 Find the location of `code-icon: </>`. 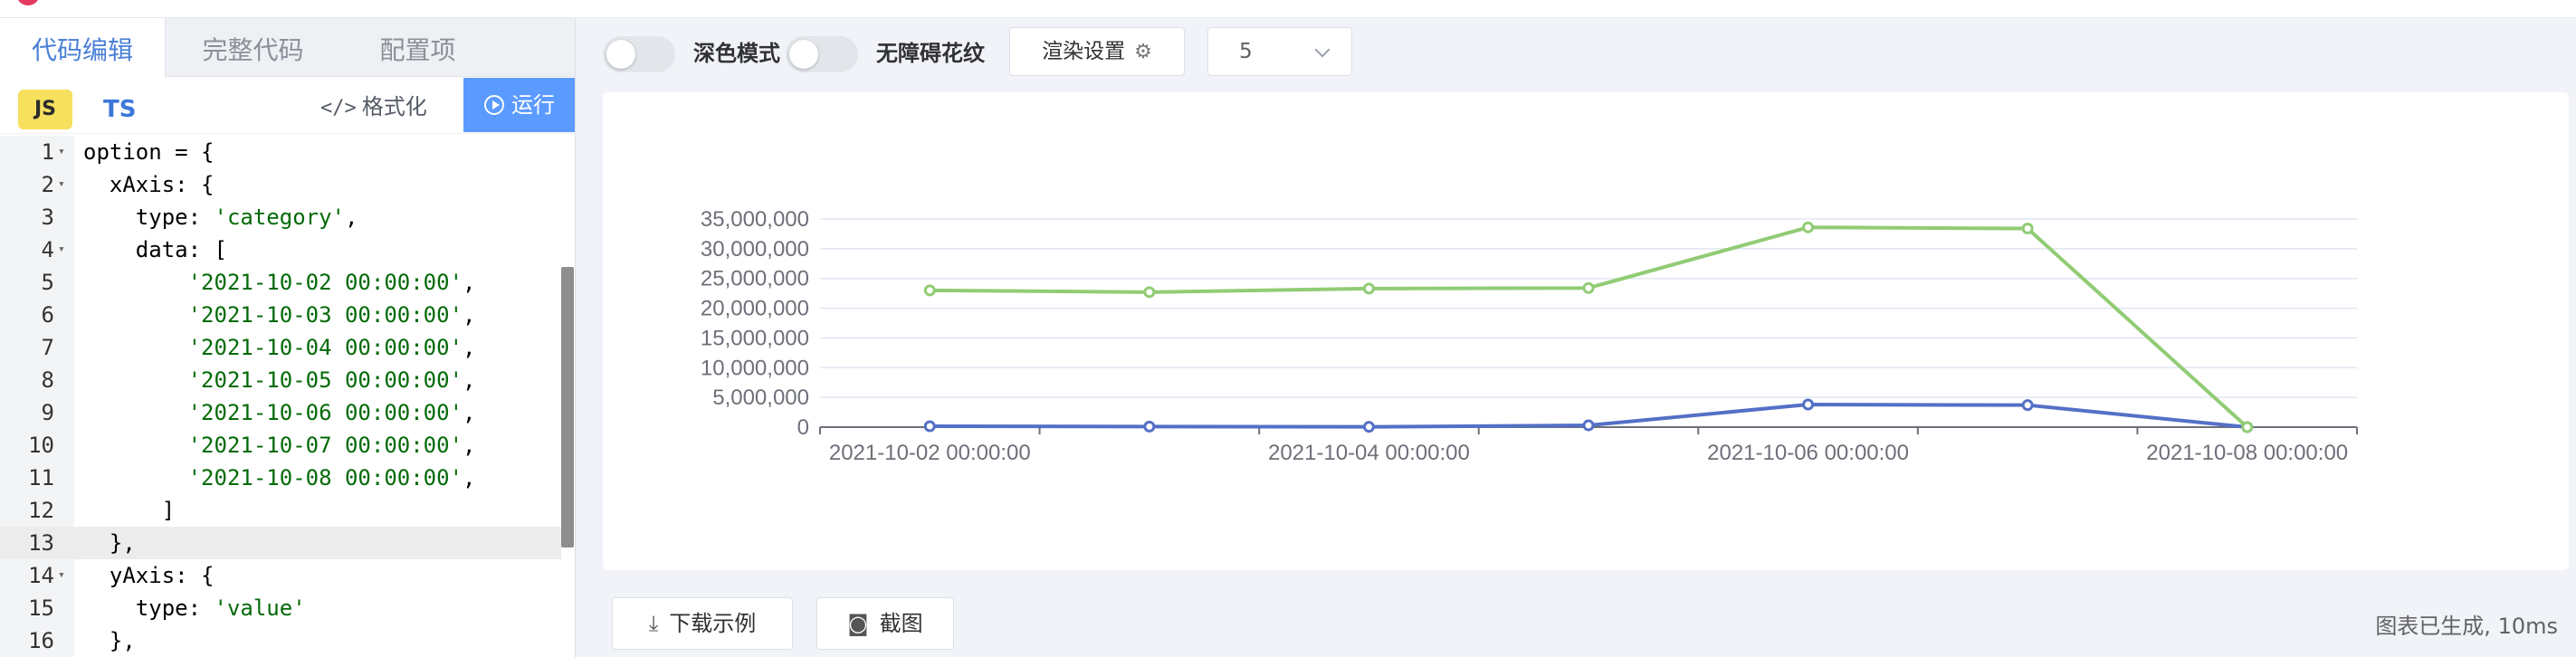

code-icon: </> is located at coordinates (338, 108).